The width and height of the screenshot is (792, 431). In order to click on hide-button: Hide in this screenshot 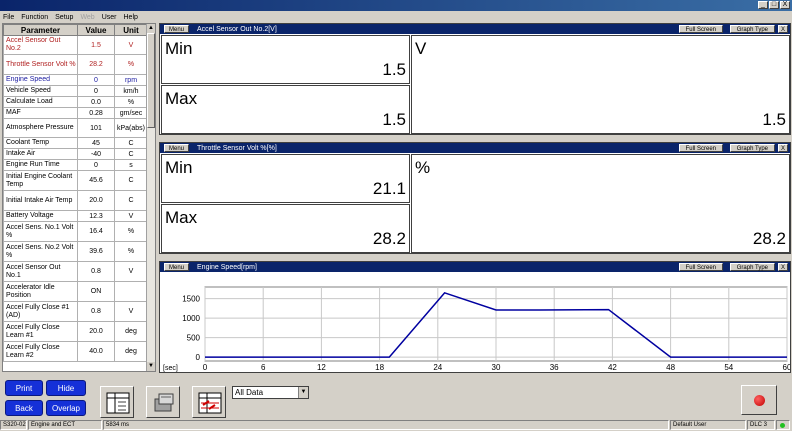, I will do `click(66, 388)`.